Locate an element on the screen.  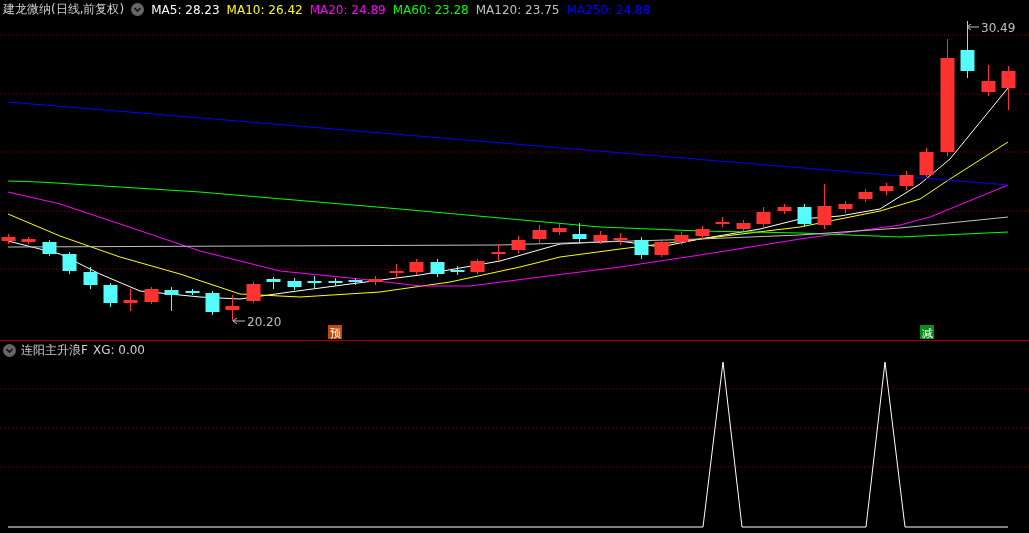
price-label: 20.20 is located at coordinates (257, 322).